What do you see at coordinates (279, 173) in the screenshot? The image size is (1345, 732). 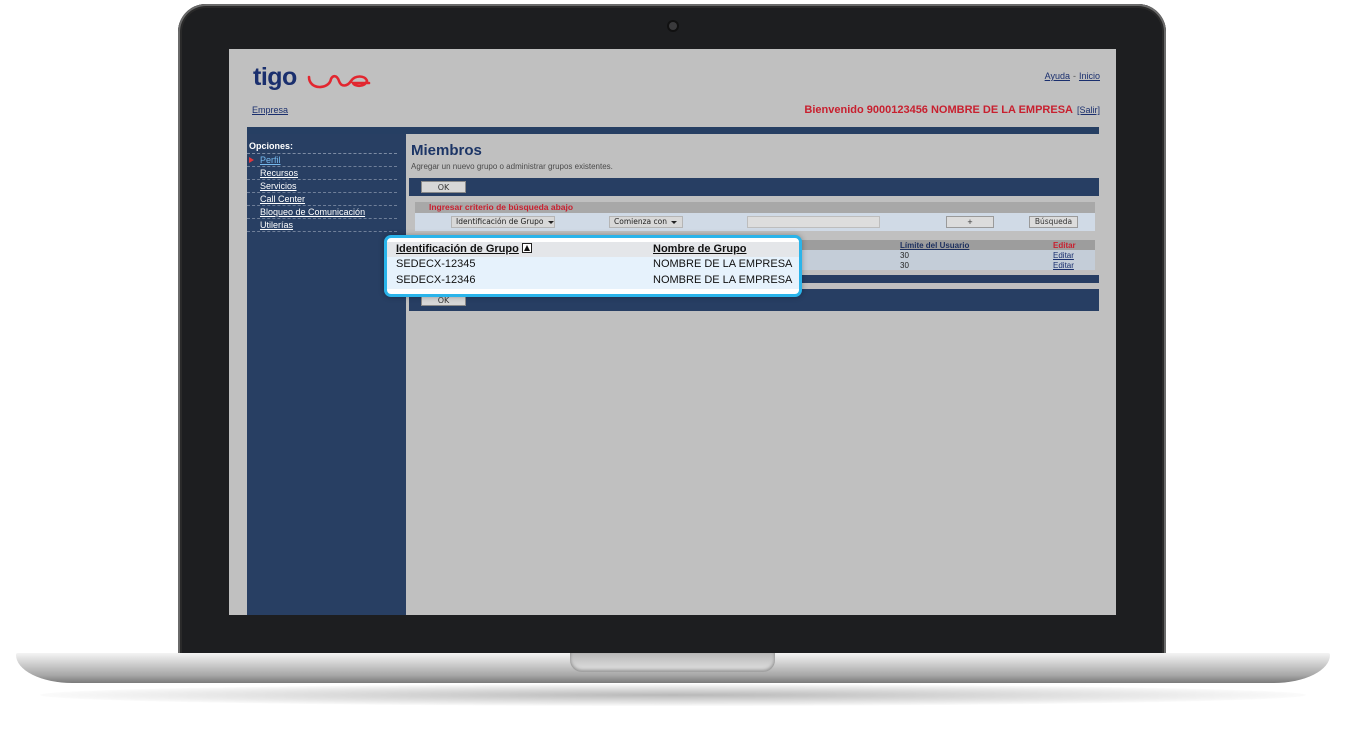 I see `sidebar-item-label: Recursos` at bounding box center [279, 173].